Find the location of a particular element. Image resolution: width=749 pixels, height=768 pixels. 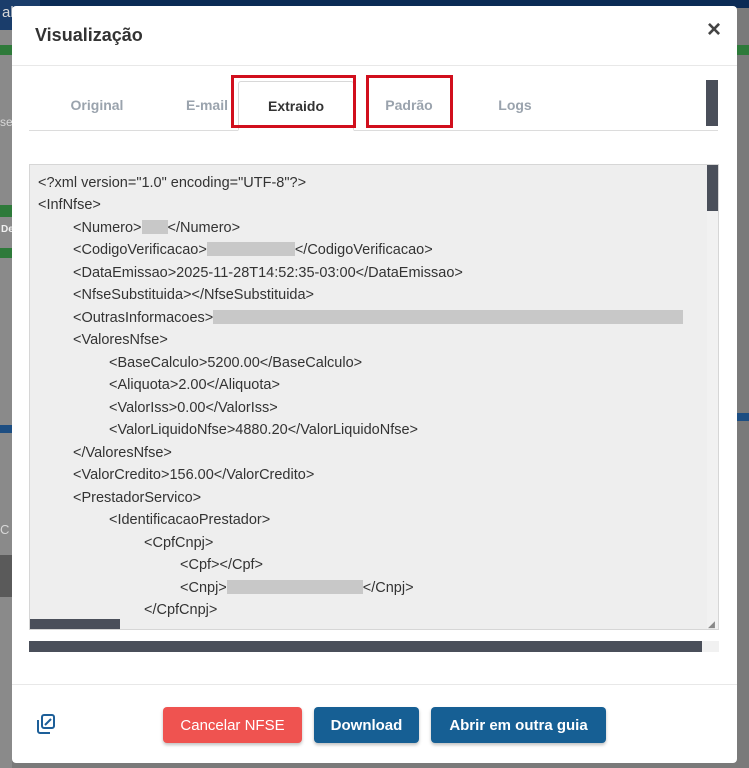

close-icon: × is located at coordinates (714, 30).